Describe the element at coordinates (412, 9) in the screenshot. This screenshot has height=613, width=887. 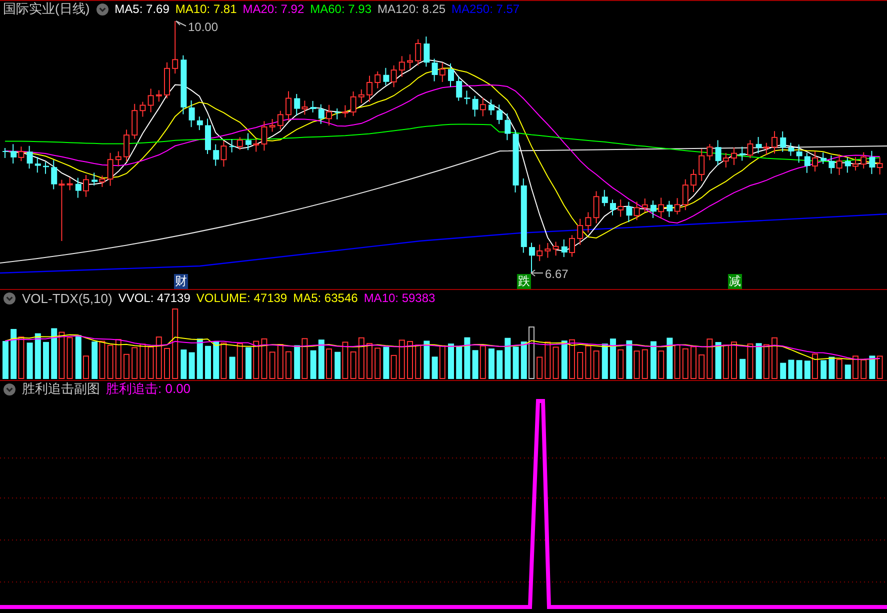
I see `legend-value: MA120: 8.25` at that location.